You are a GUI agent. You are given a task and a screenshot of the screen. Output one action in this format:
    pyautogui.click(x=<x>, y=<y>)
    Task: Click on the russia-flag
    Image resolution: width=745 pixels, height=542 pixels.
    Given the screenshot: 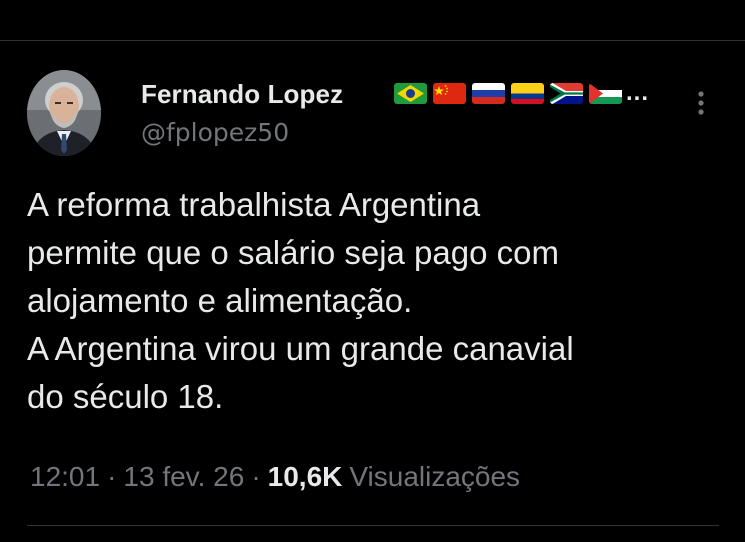 What is the action you would take?
    pyautogui.click(x=488, y=93)
    